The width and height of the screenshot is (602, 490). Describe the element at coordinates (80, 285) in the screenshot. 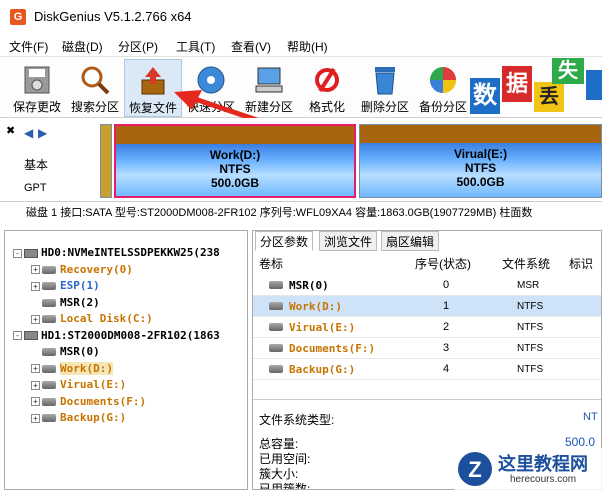

I see `tree-item-label: ESP(1)` at that location.